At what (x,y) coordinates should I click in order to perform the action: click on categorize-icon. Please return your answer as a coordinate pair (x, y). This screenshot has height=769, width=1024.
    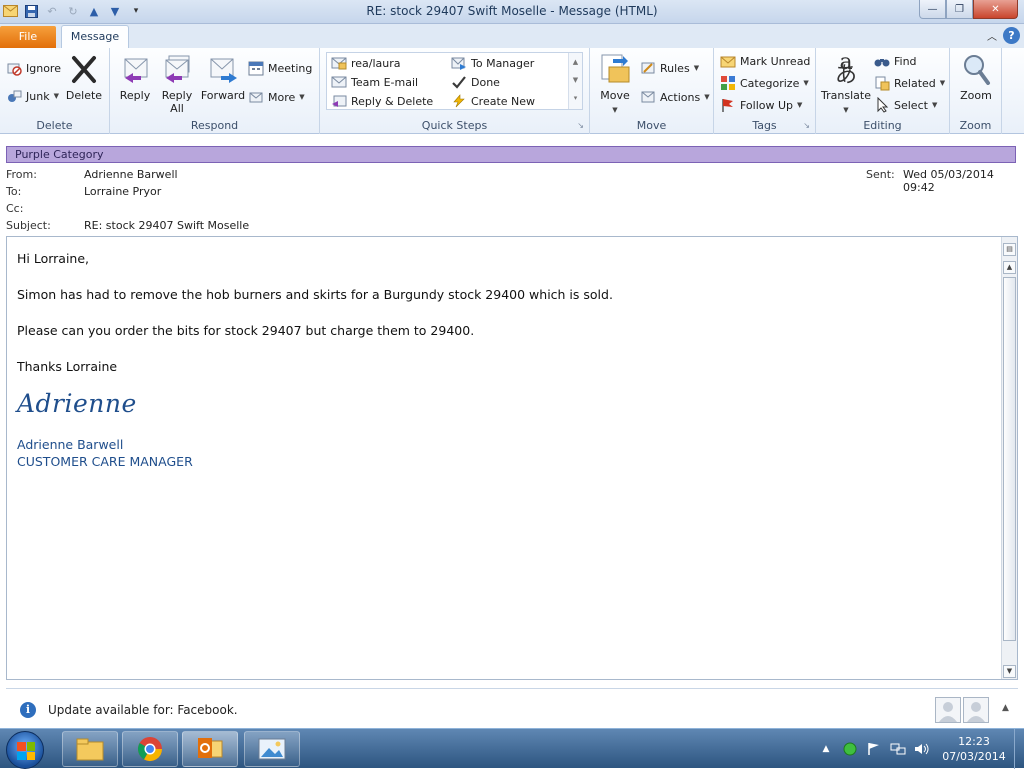
    Looking at the image, I should click on (728, 83).